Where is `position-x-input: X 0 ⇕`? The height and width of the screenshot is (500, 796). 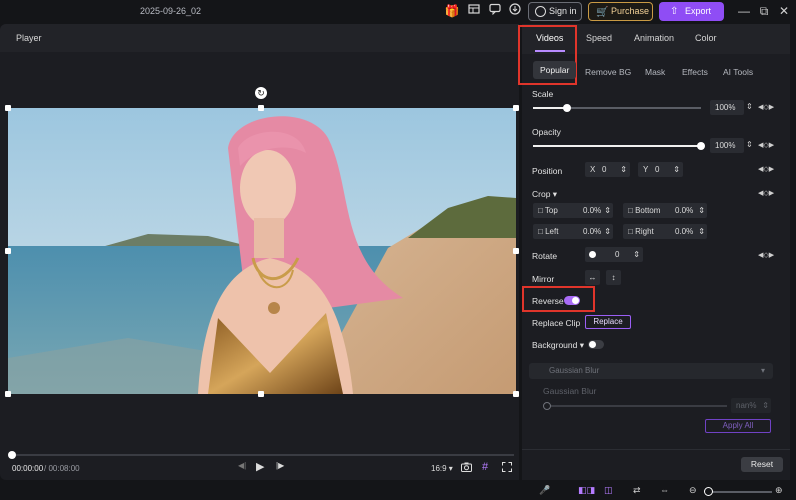 position-x-input: X 0 ⇕ is located at coordinates (607, 169).